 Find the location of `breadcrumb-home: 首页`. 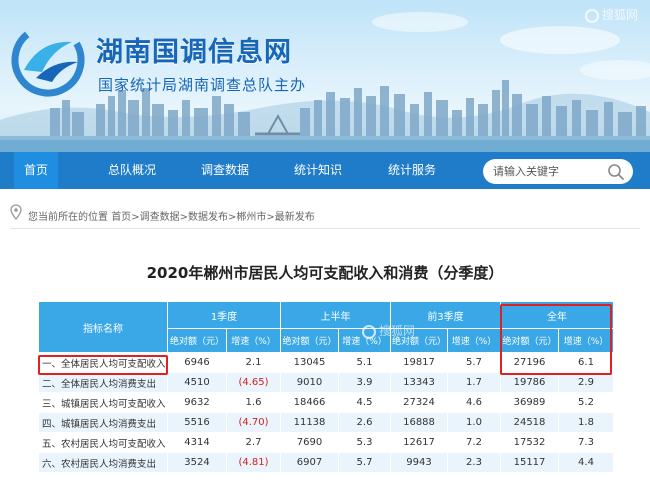

breadcrumb-home: 首页 is located at coordinates (121, 217).